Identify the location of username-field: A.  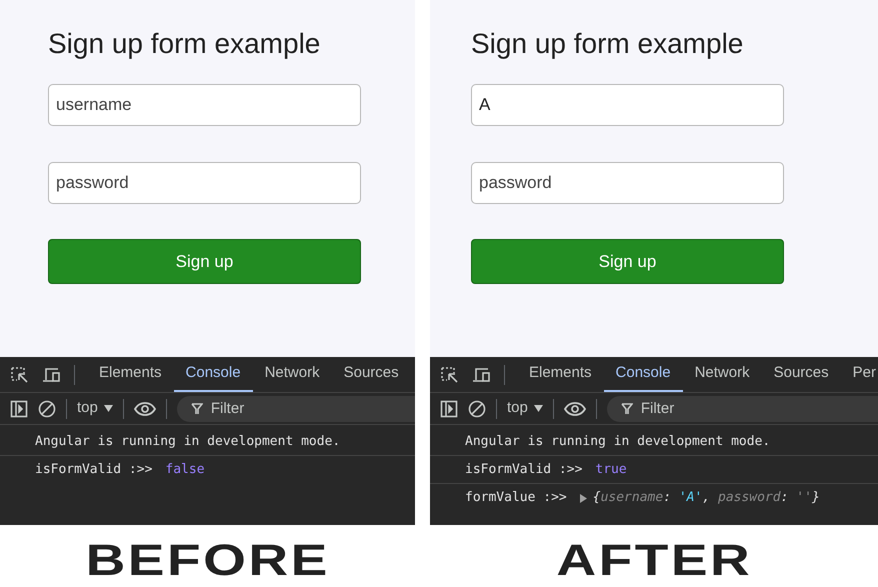
(627, 105).